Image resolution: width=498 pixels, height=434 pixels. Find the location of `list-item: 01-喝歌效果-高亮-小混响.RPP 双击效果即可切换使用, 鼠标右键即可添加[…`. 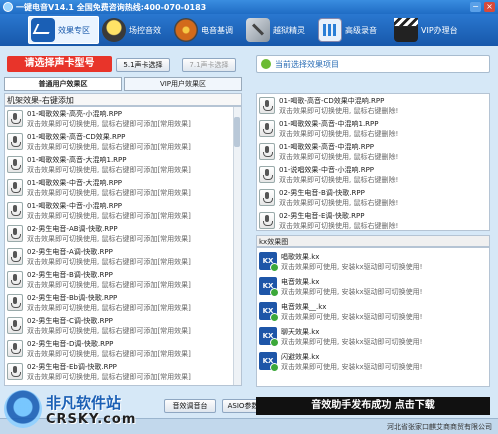

list-item: 01-喝歌效果-高亮-小混响.RPP 双击效果即可切换使用, 鼠标右键即可添加[… is located at coordinates (119, 119).